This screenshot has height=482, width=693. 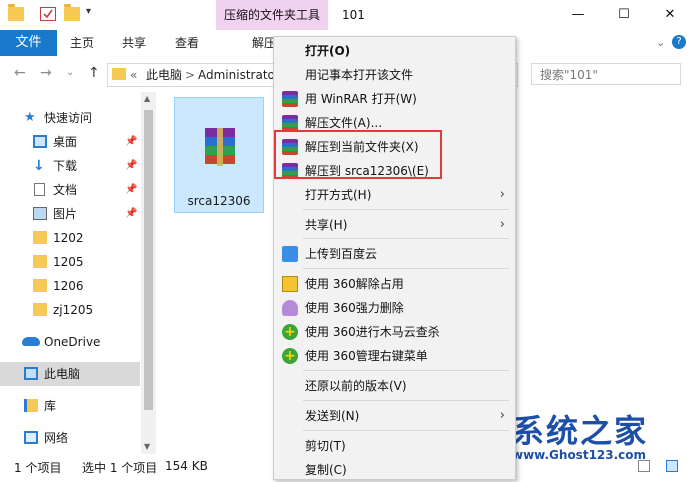 What do you see at coordinates (606, 74) in the screenshot?
I see `search-input: 搜索"101"` at bounding box center [606, 74].